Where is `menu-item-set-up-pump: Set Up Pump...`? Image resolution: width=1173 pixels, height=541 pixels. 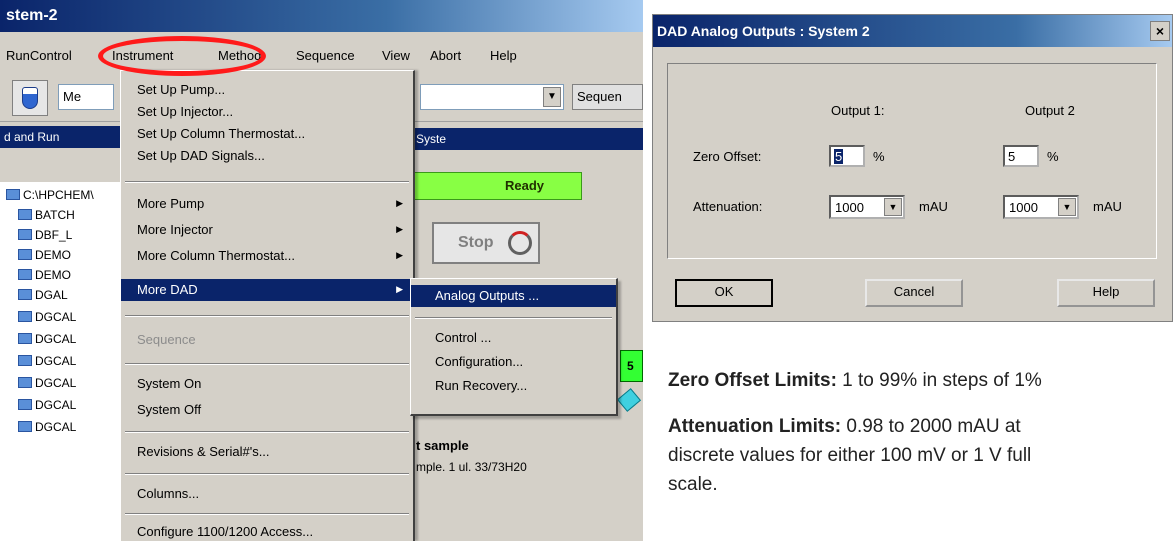
menu-item-set-up-pump: Set Up Pump... is located at coordinates (267, 90).